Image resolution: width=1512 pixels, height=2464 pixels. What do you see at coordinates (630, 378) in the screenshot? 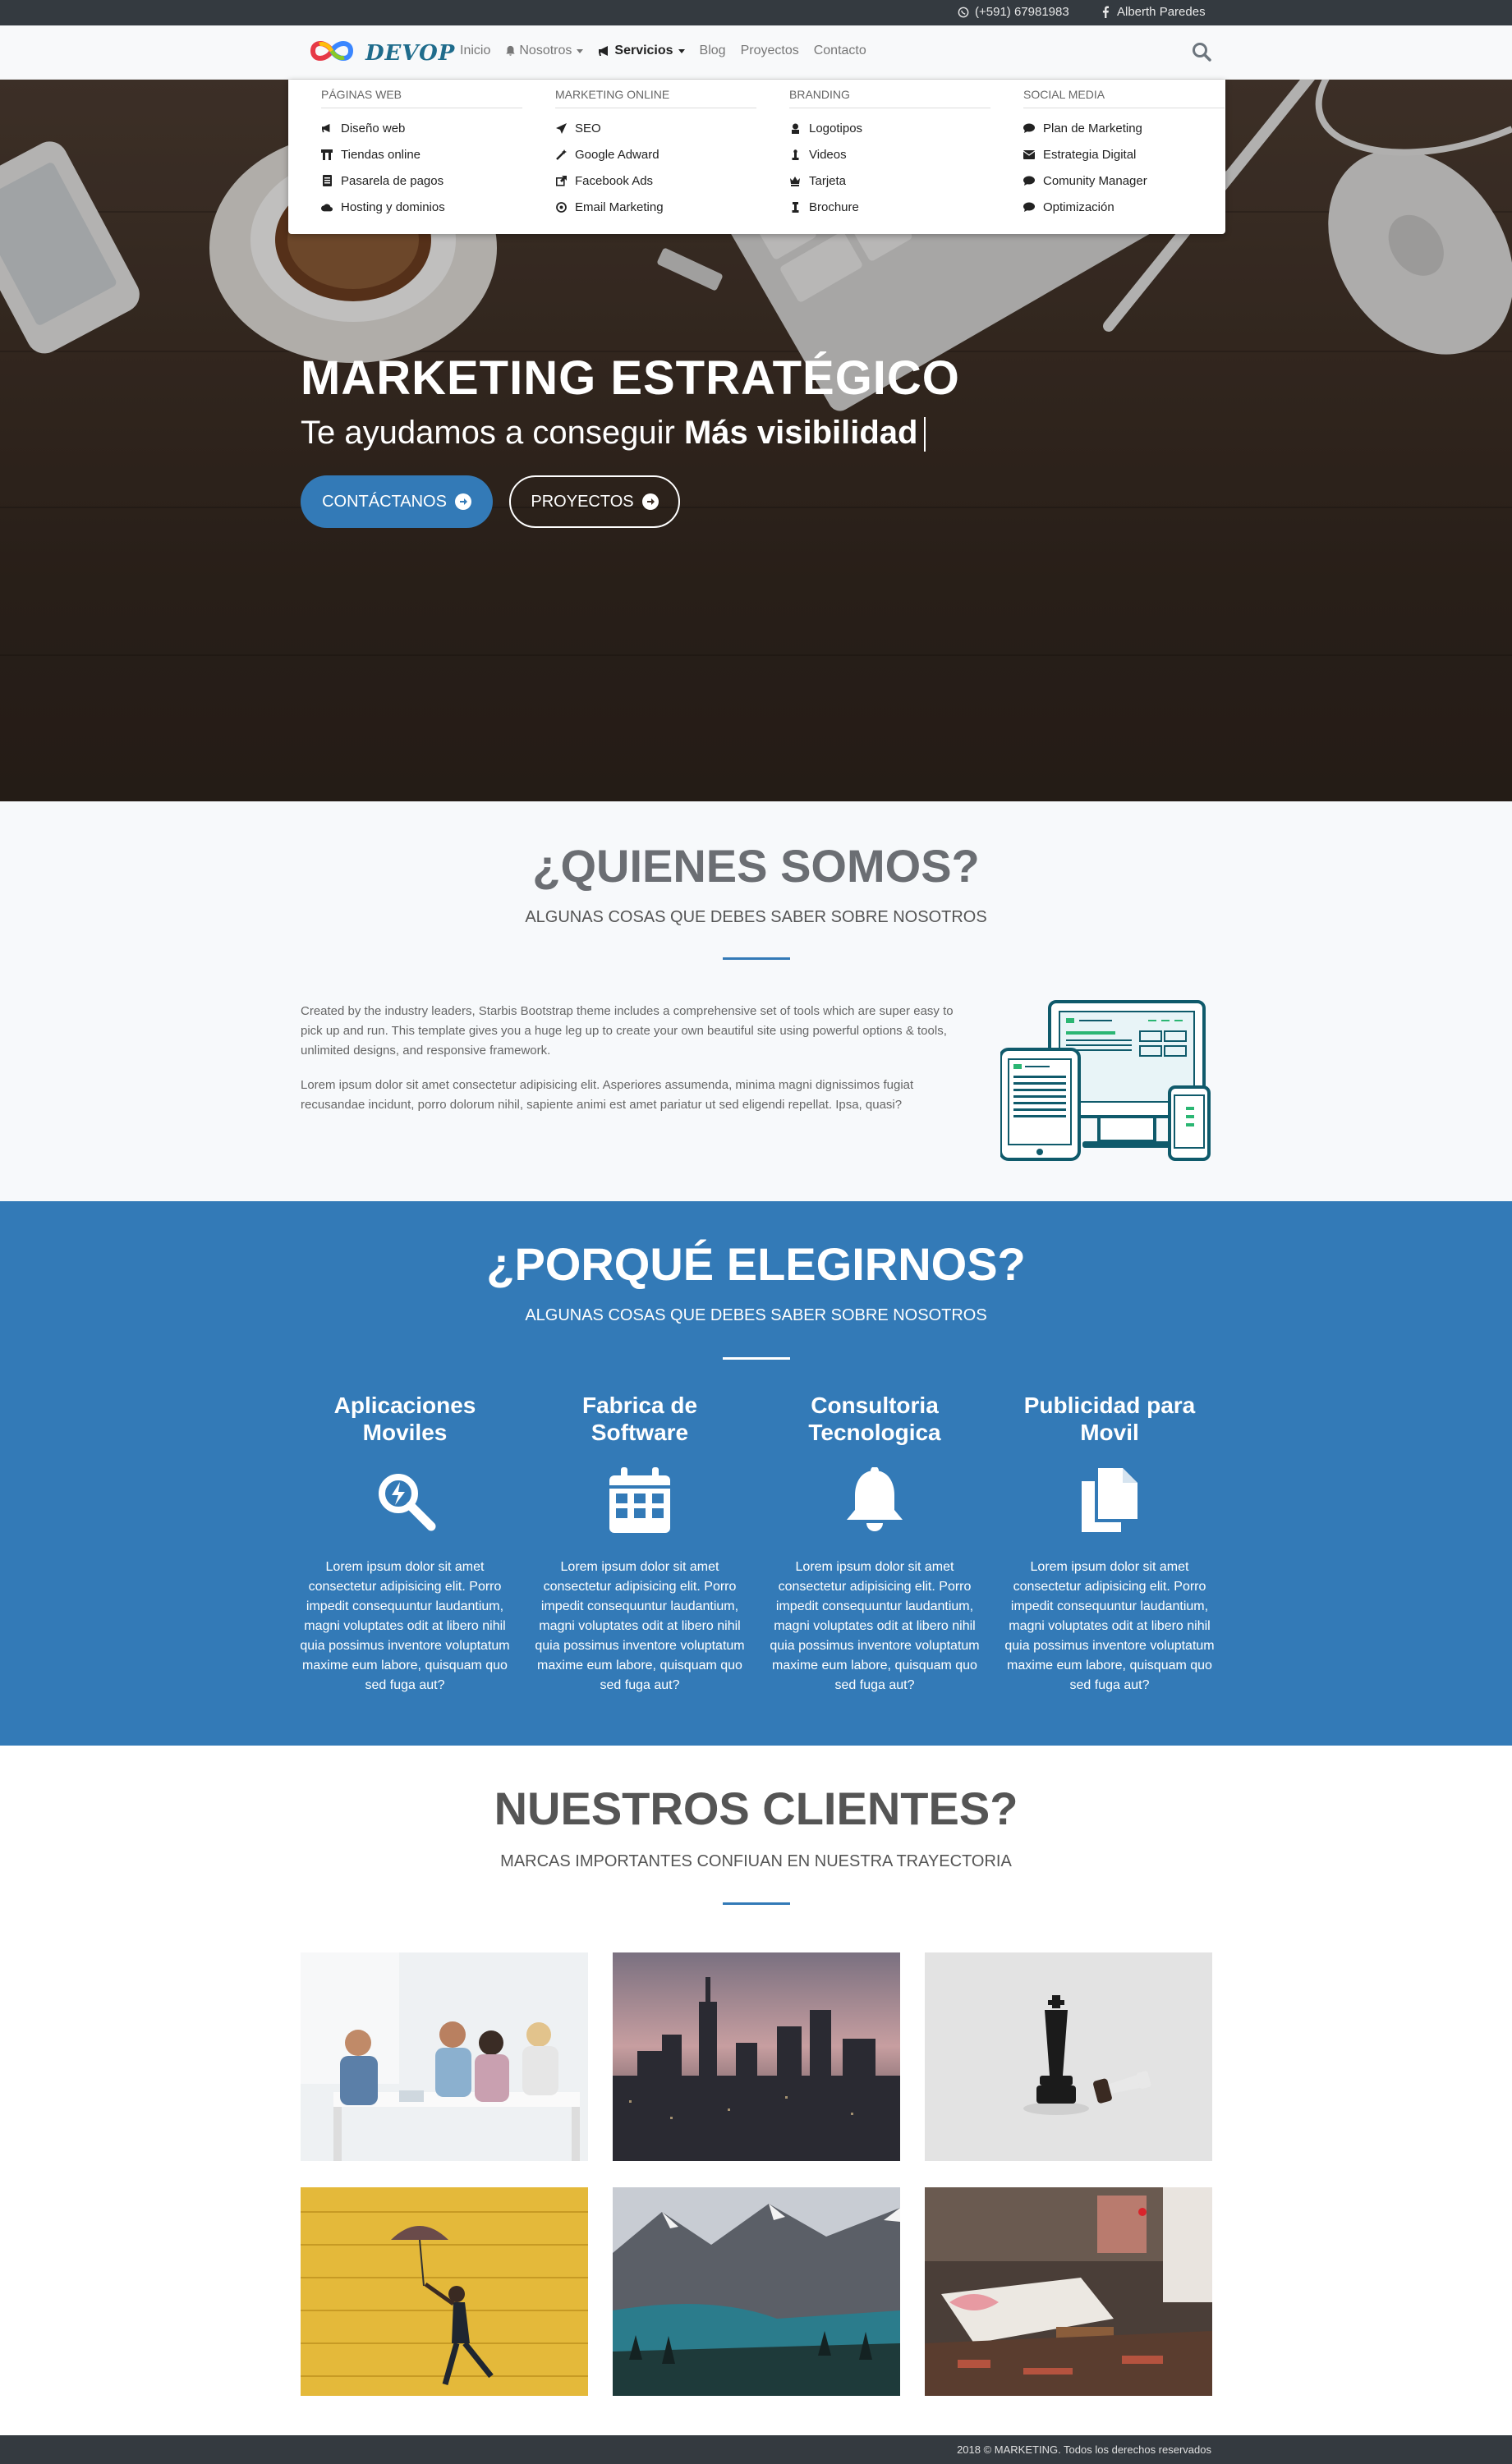
I see `hero-title: MARKETING ESTRATÉGICO` at bounding box center [630, 378].